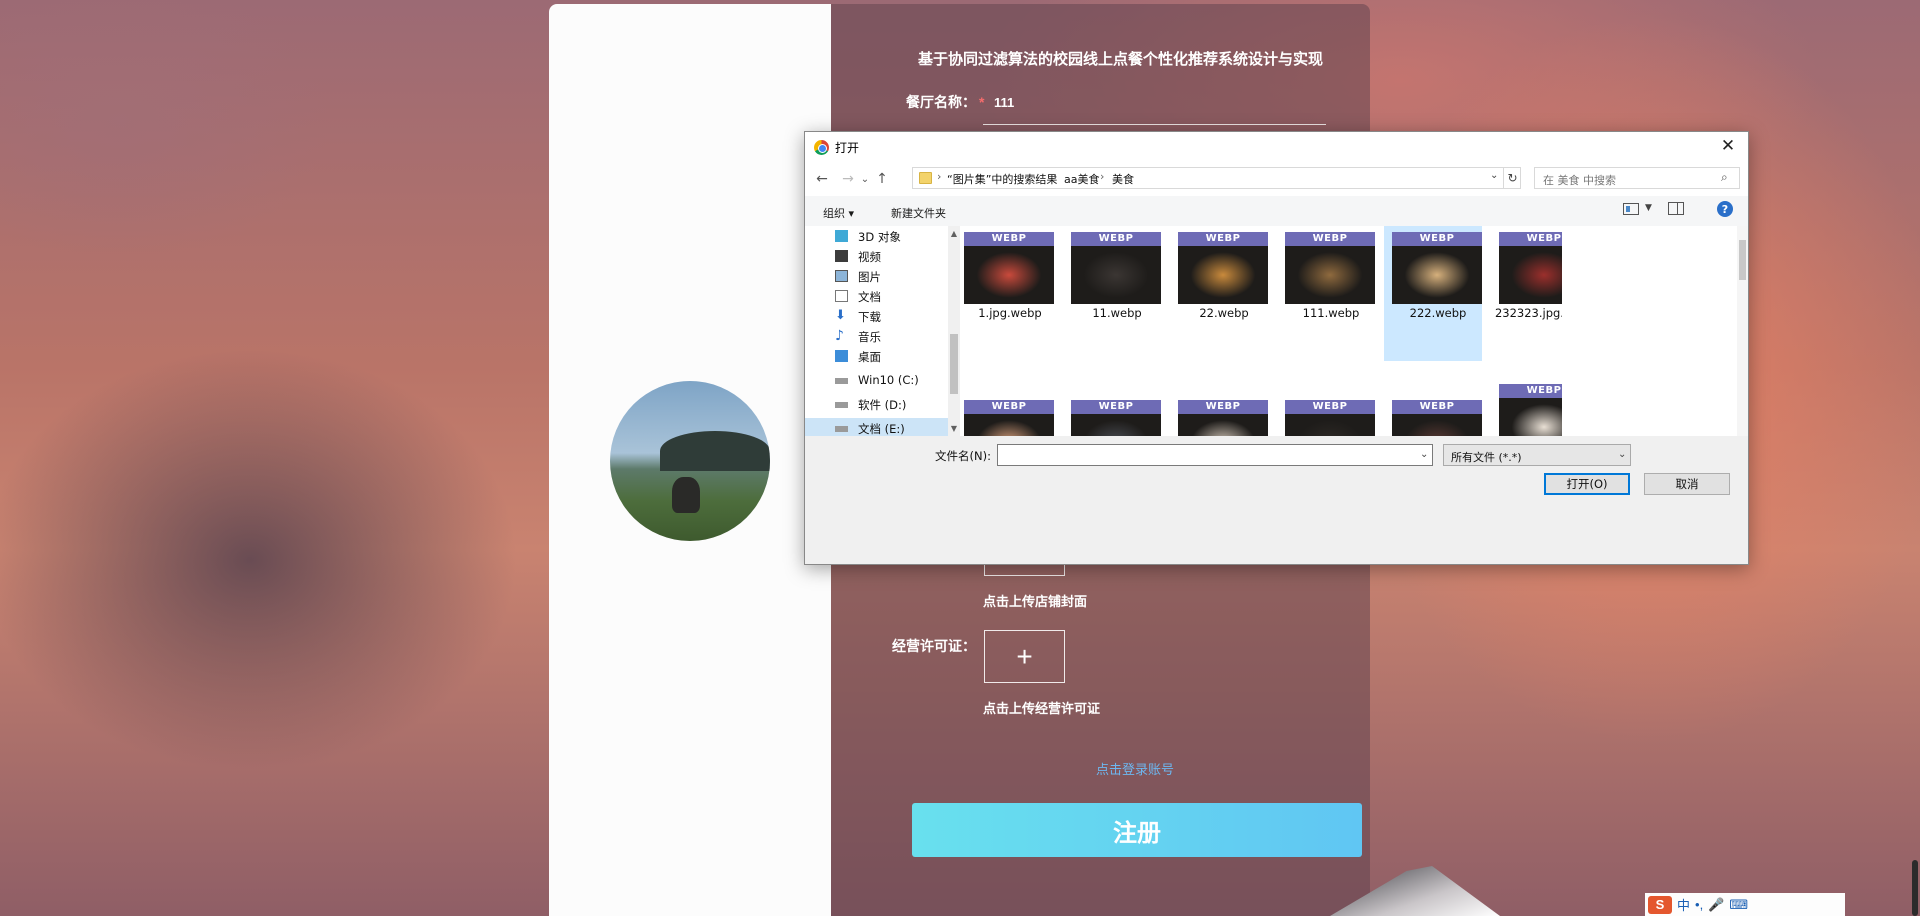  Describe the element at coordinates (1216, 178) in the screenshot. I see `address-bar: › “图片集”中的搜索结果 › aa美食 › 美食 ⌄ ↻` at that location.